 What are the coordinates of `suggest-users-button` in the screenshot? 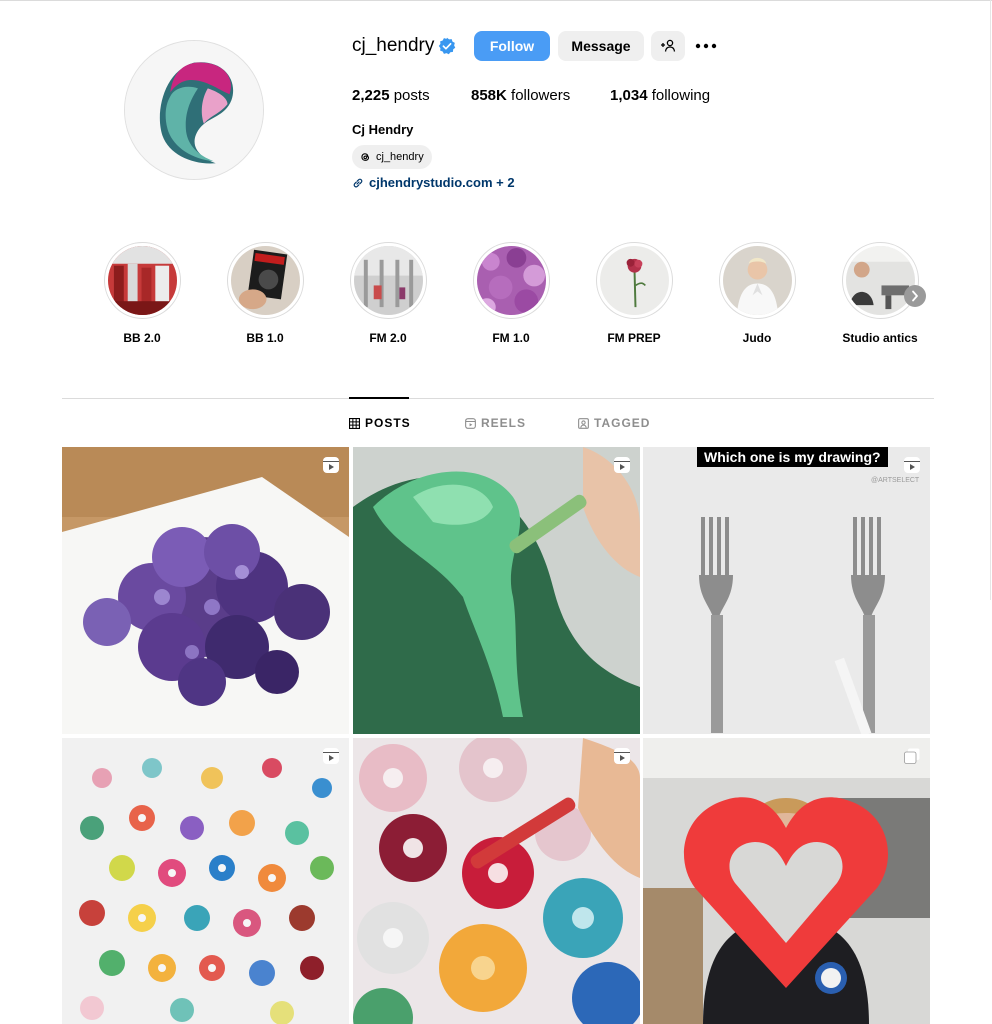 It's located at (668, 46).